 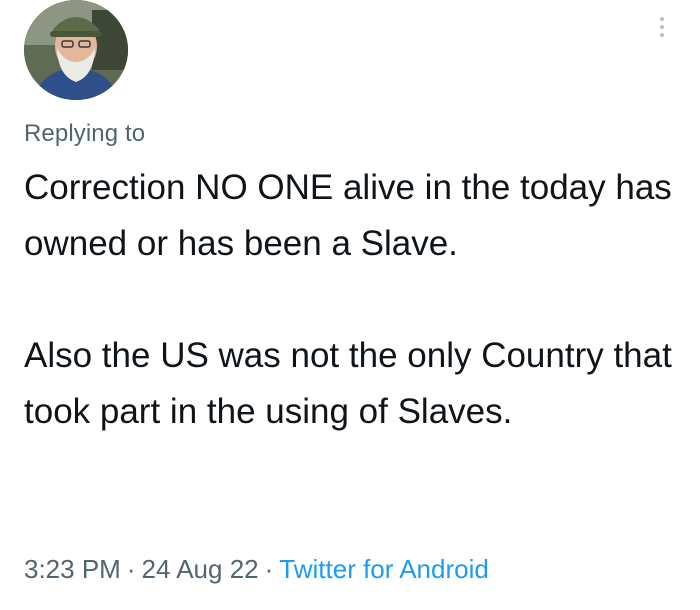 I want to click on avatar, so click(x=76, y=50).